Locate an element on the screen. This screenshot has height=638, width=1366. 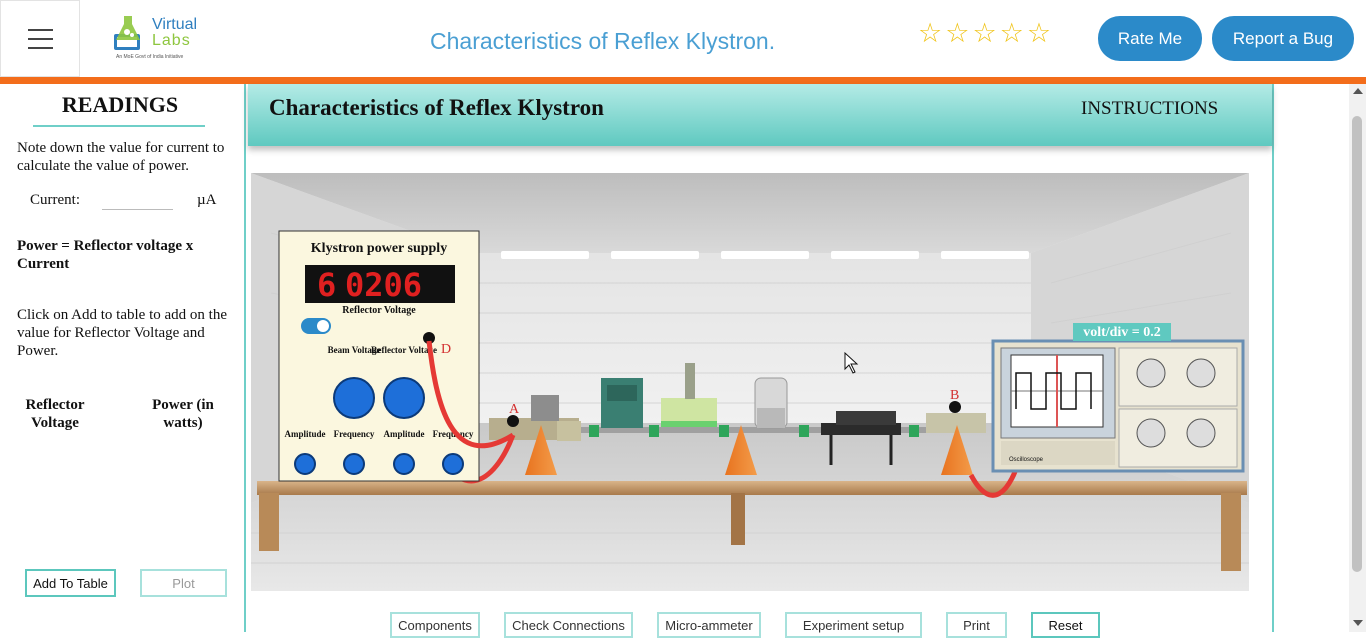
flask-icon is located at coordinates (127, 33).